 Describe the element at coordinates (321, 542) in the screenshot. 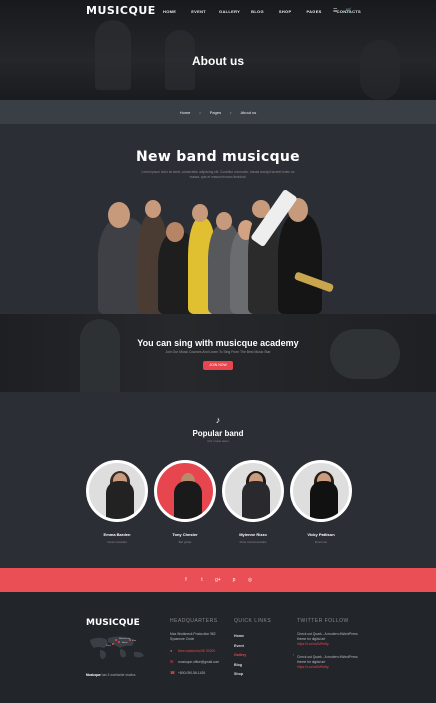

I see `member-role: Drummer` at that location.